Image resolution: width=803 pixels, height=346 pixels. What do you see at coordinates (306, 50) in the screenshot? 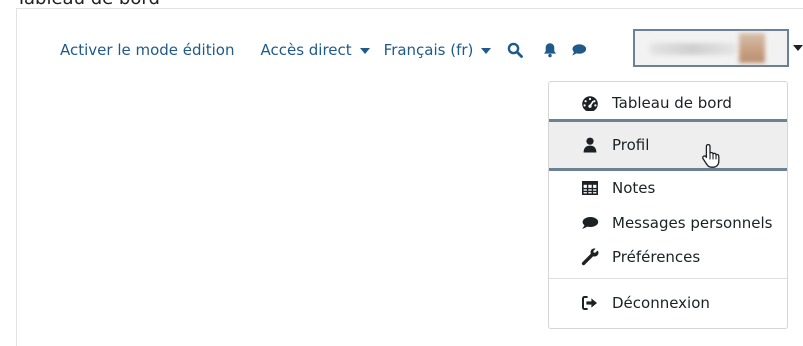
I see `direct-access-label: Accès direct` at bounding box center [306, 50].